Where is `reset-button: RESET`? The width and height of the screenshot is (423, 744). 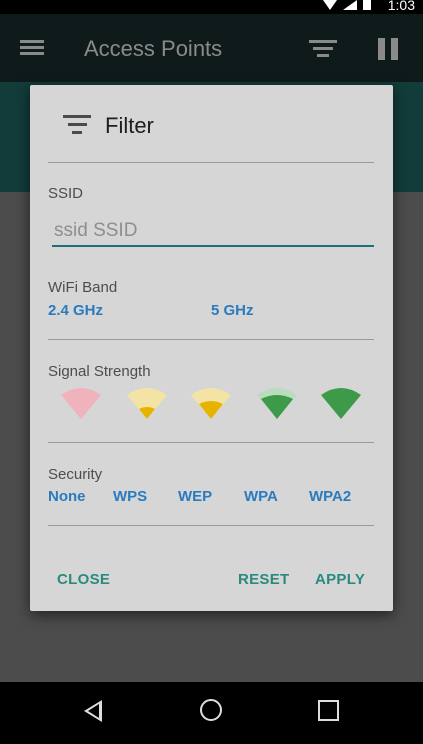 reset-button: RESET is located at coordinates (264, 579).